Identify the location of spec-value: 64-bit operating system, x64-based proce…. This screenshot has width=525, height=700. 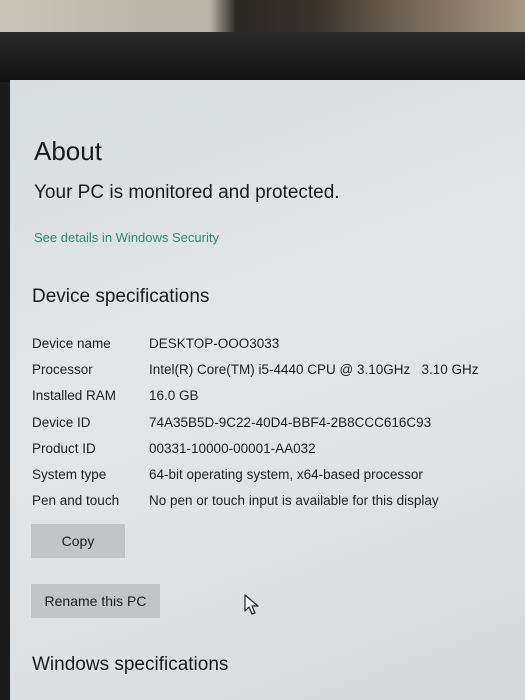
(286, 475).